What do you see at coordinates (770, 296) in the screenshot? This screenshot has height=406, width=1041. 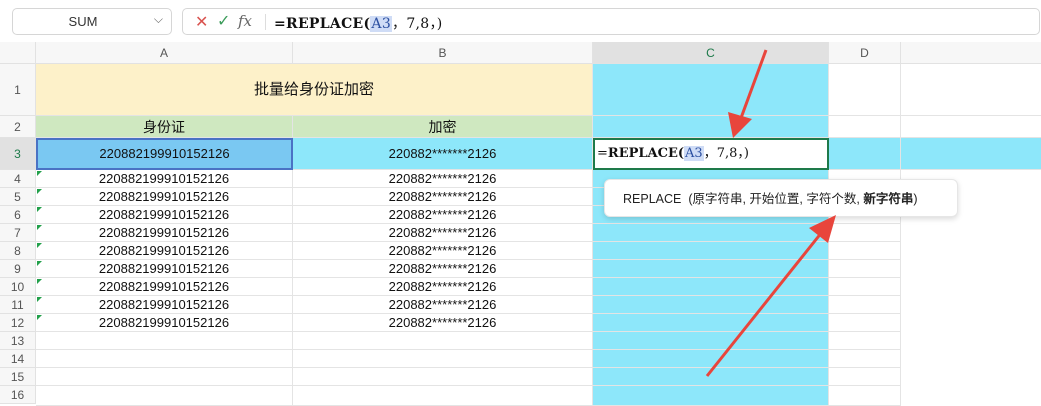 I see `arrow-to-tooltip` at bounding box center [770, 296].